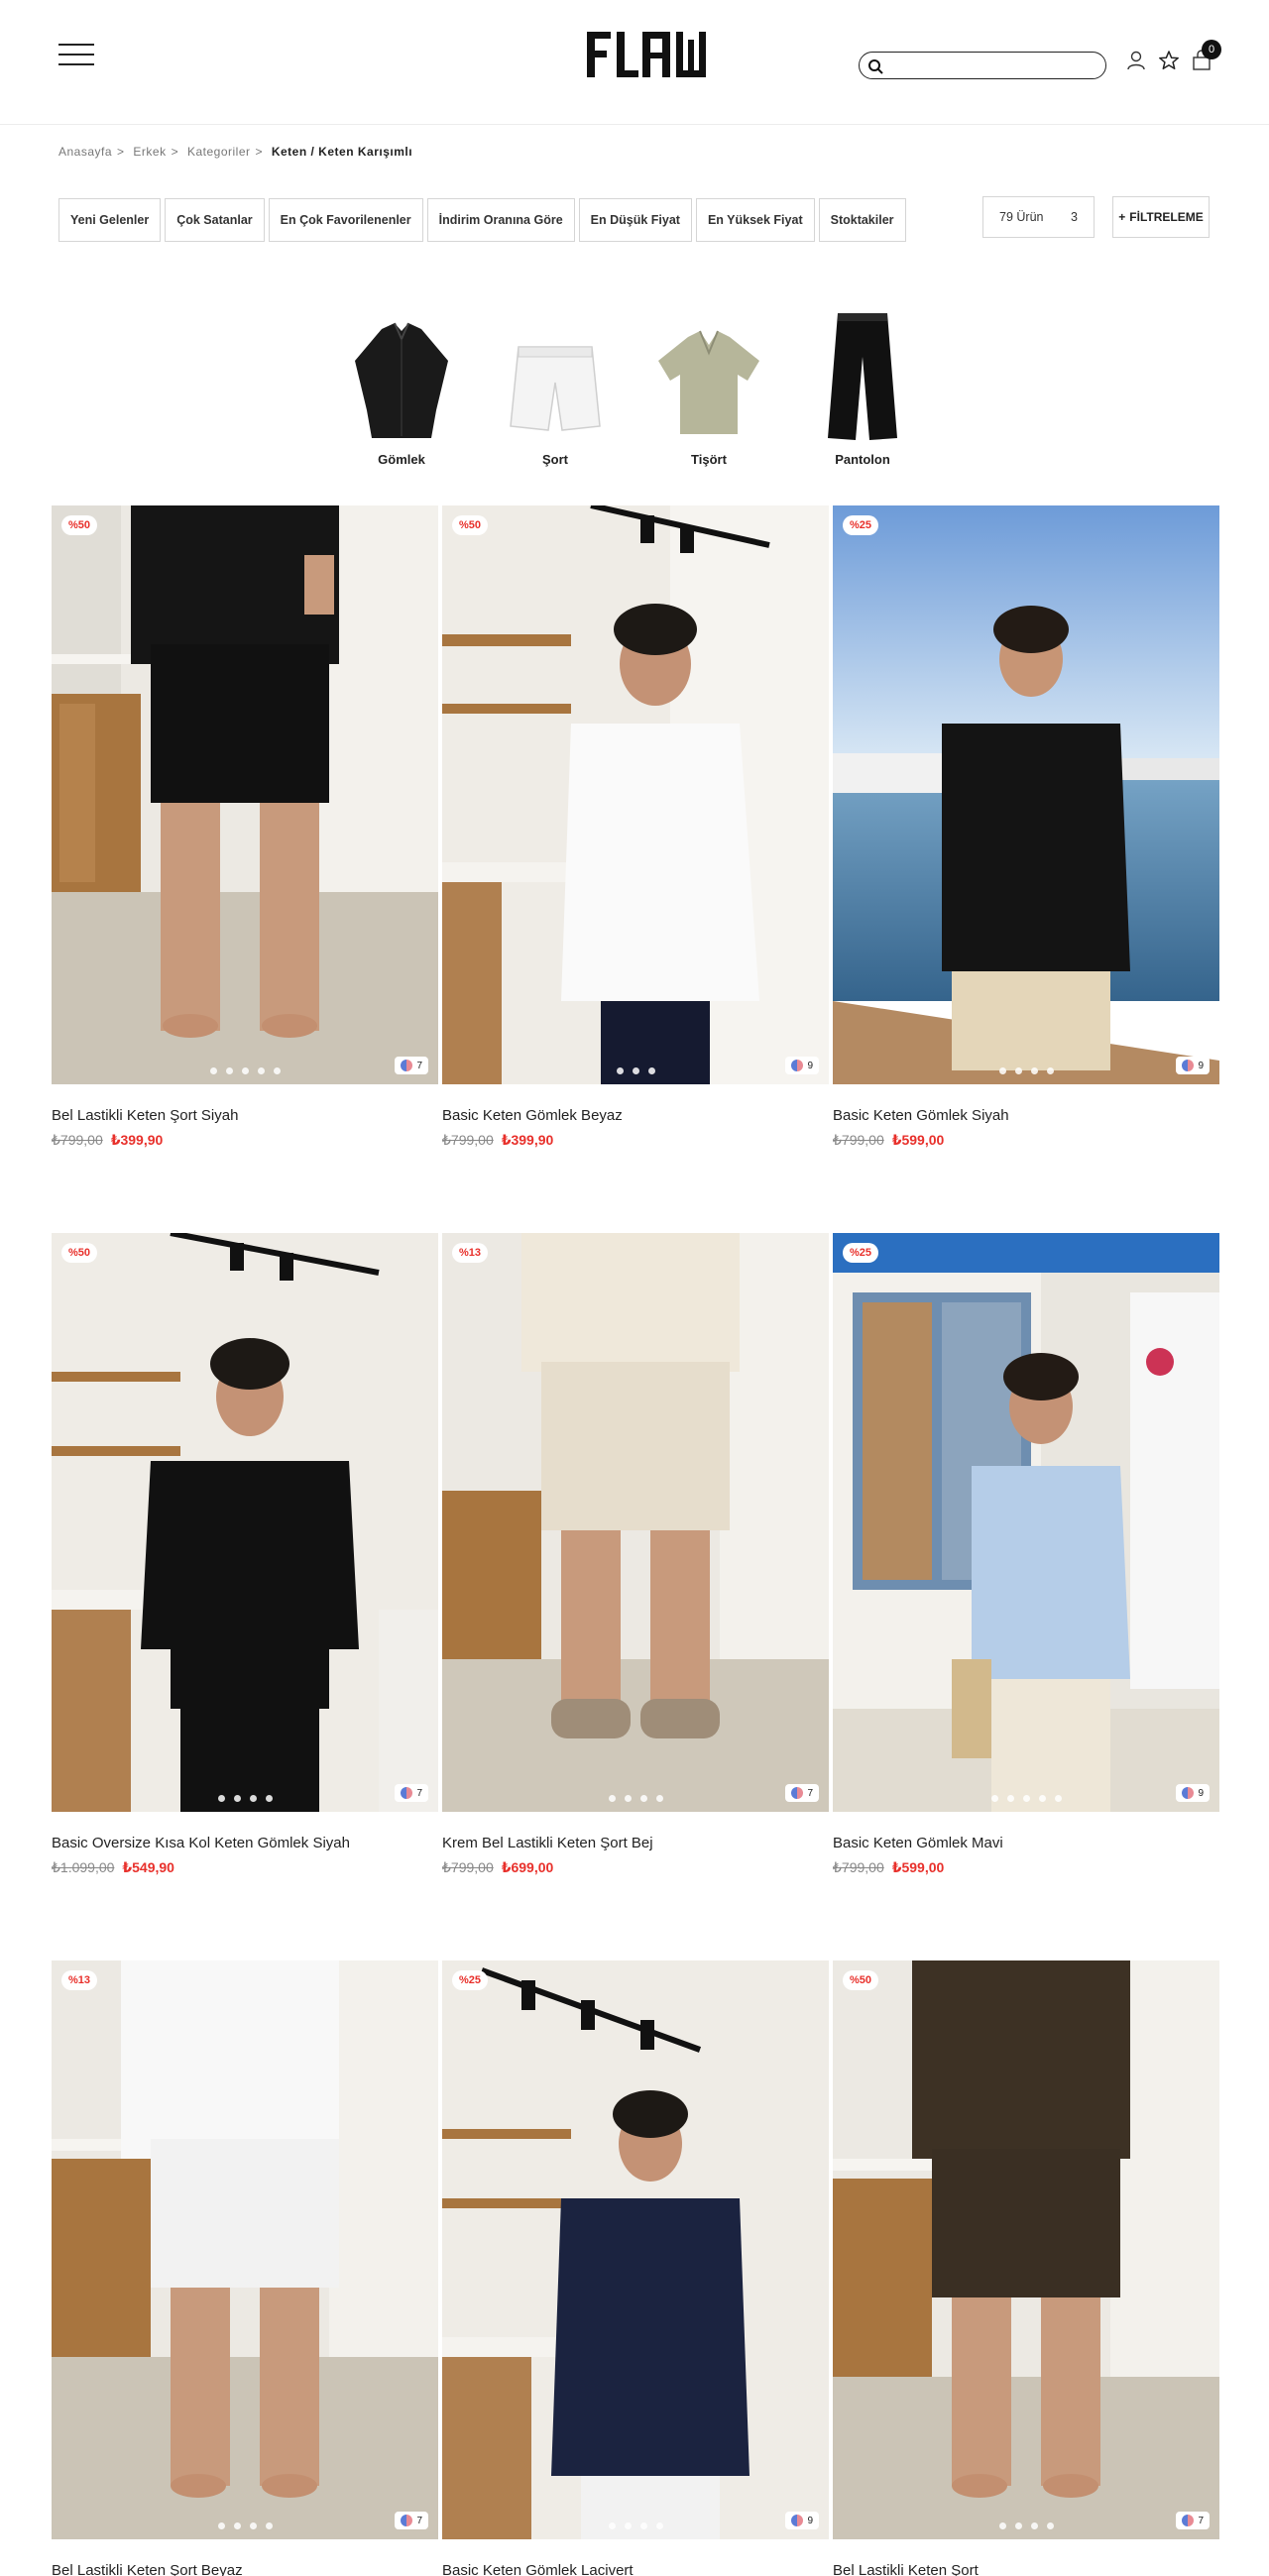 The image size is (1269, 2576). I want to click on category-shorts: Şort, so click(555, 390).